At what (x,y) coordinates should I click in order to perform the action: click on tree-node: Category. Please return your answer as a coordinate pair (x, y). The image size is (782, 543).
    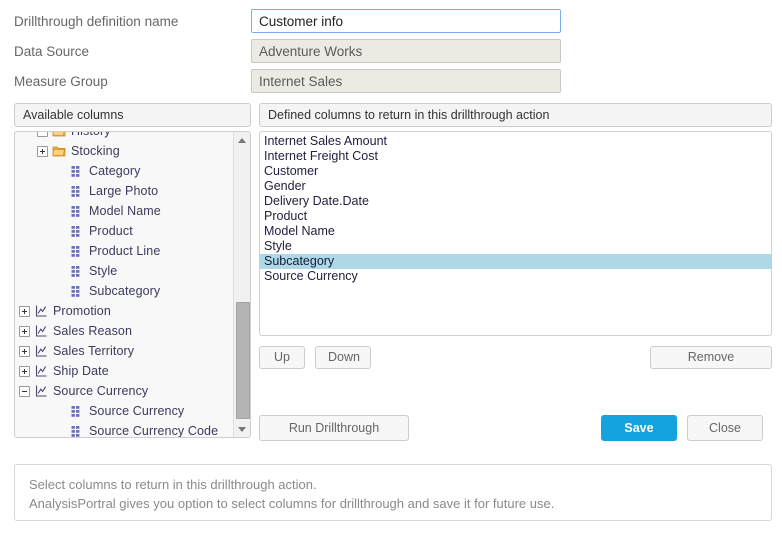
    Looking at the image, I should click on (125, 171).